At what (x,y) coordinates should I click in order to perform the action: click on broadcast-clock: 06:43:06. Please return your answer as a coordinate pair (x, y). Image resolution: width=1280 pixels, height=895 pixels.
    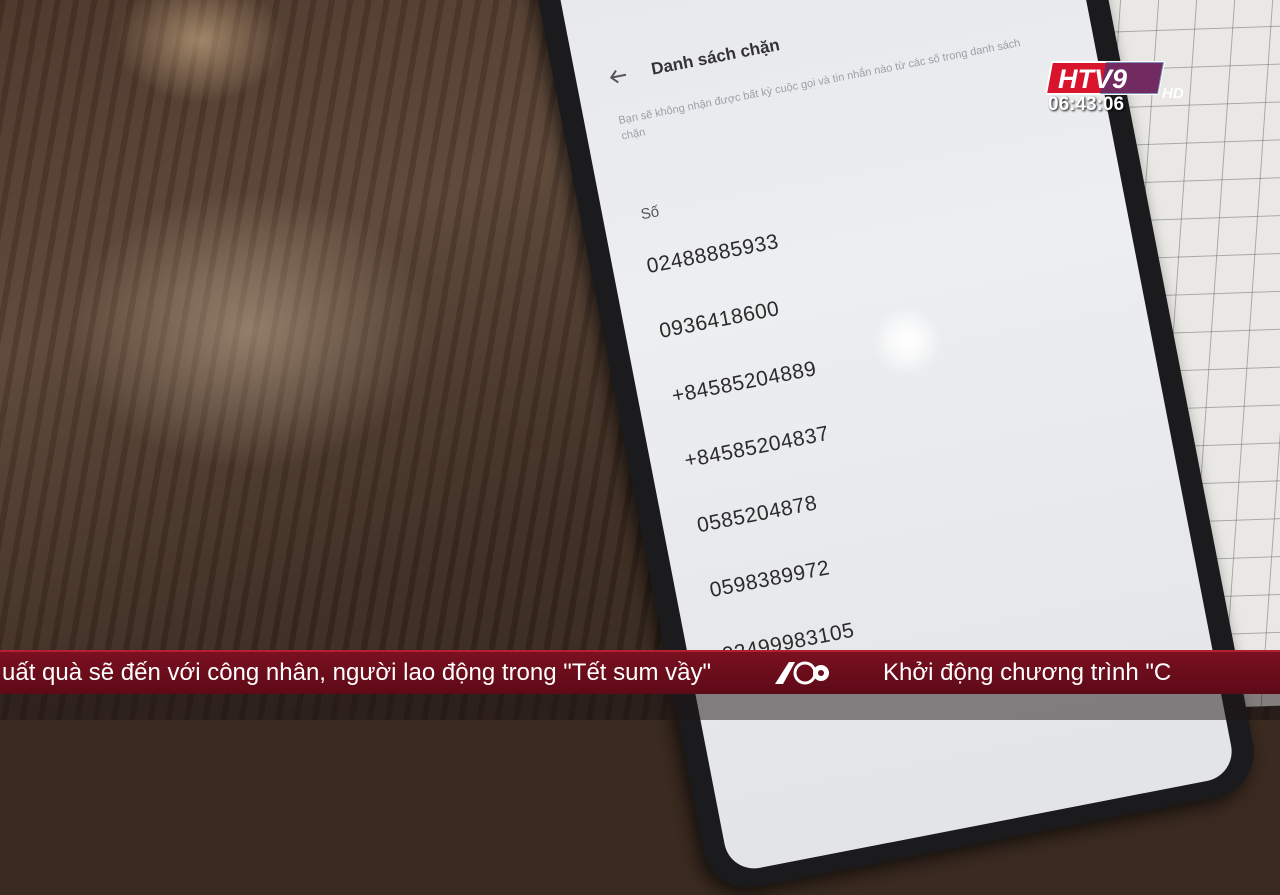
    Looking at the image, I should click on (1086, 104).